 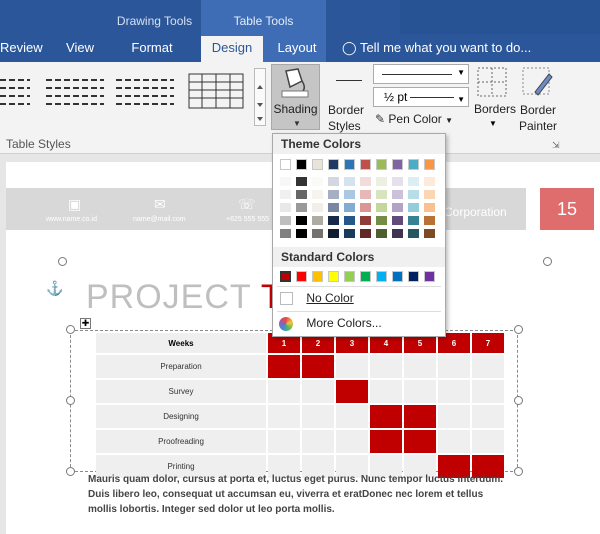 What do you see at coordinates (421, 97) in the screenshot?
I see `line-weight-dropdown: ½ pt ▼` at bounding box center [421, 97].